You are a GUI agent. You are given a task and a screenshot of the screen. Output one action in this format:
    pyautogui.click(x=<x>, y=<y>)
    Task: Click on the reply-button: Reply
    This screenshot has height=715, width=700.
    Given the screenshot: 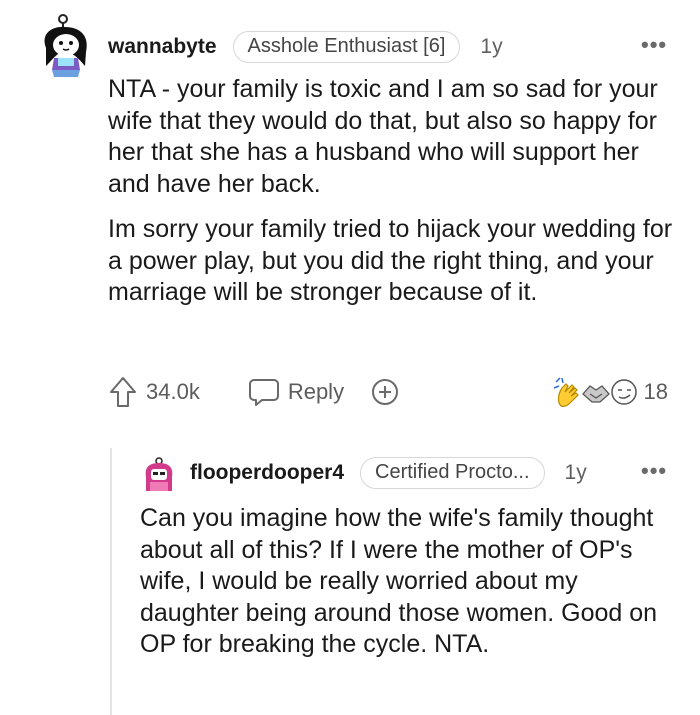 What is the action you would take?
    pyautogui.click(x=296, y=392)
    